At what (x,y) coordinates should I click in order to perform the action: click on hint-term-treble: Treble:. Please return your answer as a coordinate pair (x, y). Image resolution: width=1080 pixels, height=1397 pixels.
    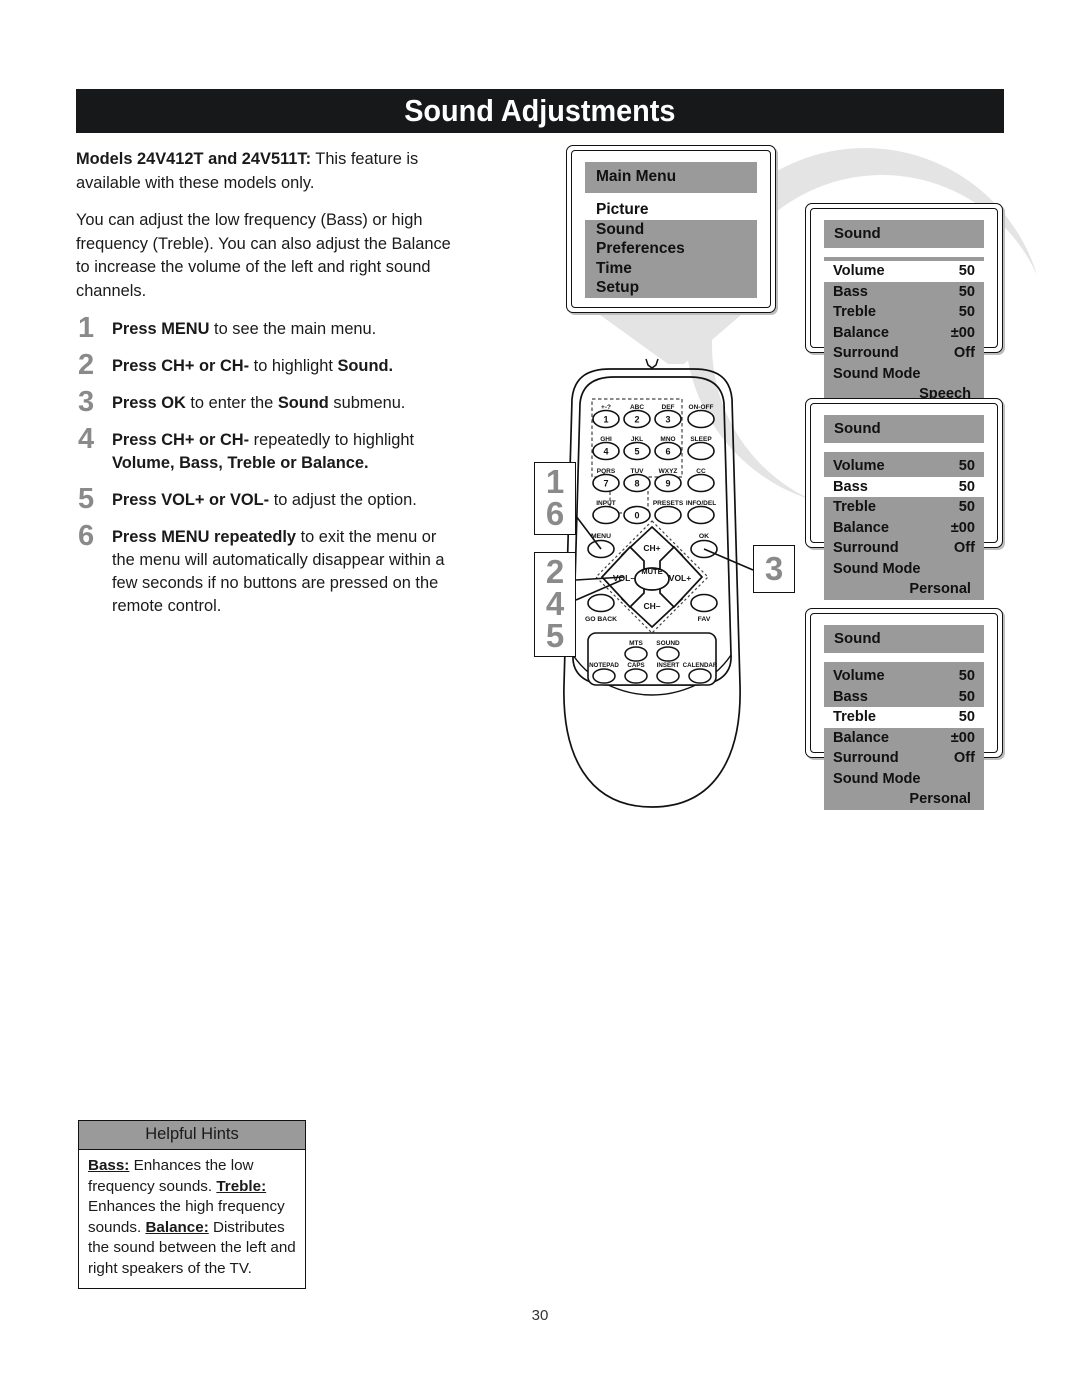
    Looking at the image, I should click on (241, 1186).